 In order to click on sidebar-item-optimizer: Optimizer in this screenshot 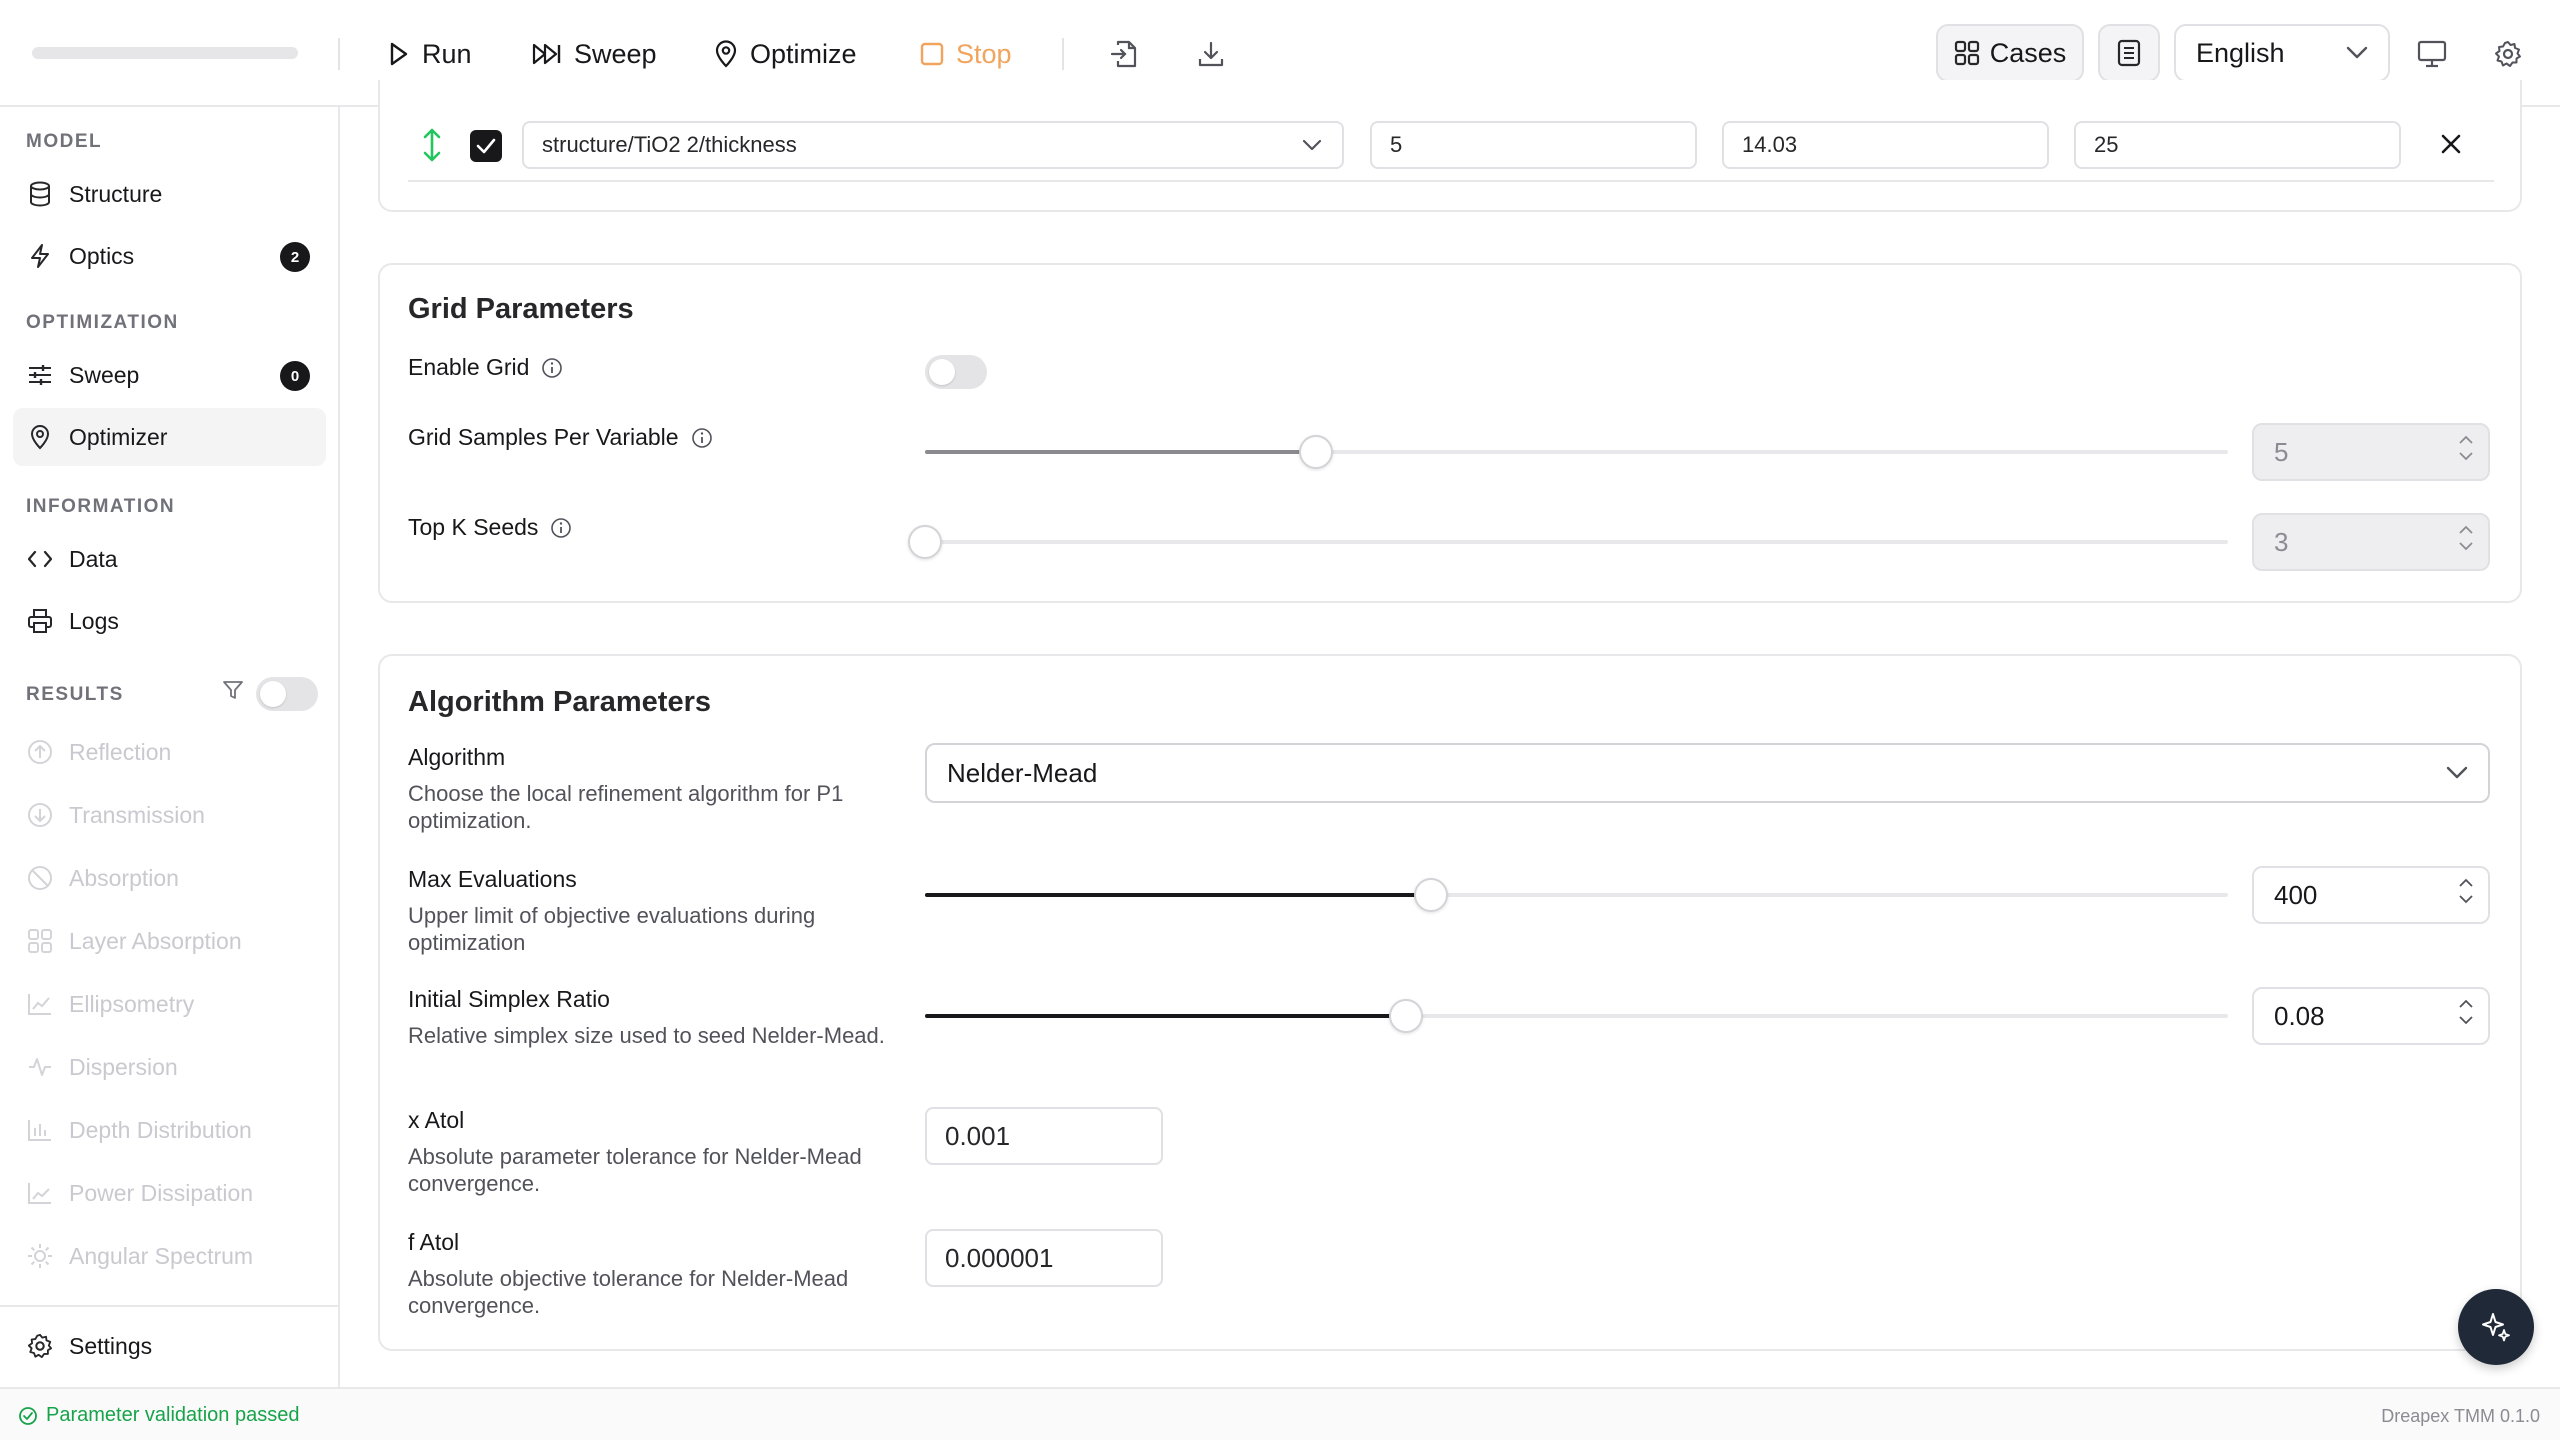, I will do `click(169, 437)`.